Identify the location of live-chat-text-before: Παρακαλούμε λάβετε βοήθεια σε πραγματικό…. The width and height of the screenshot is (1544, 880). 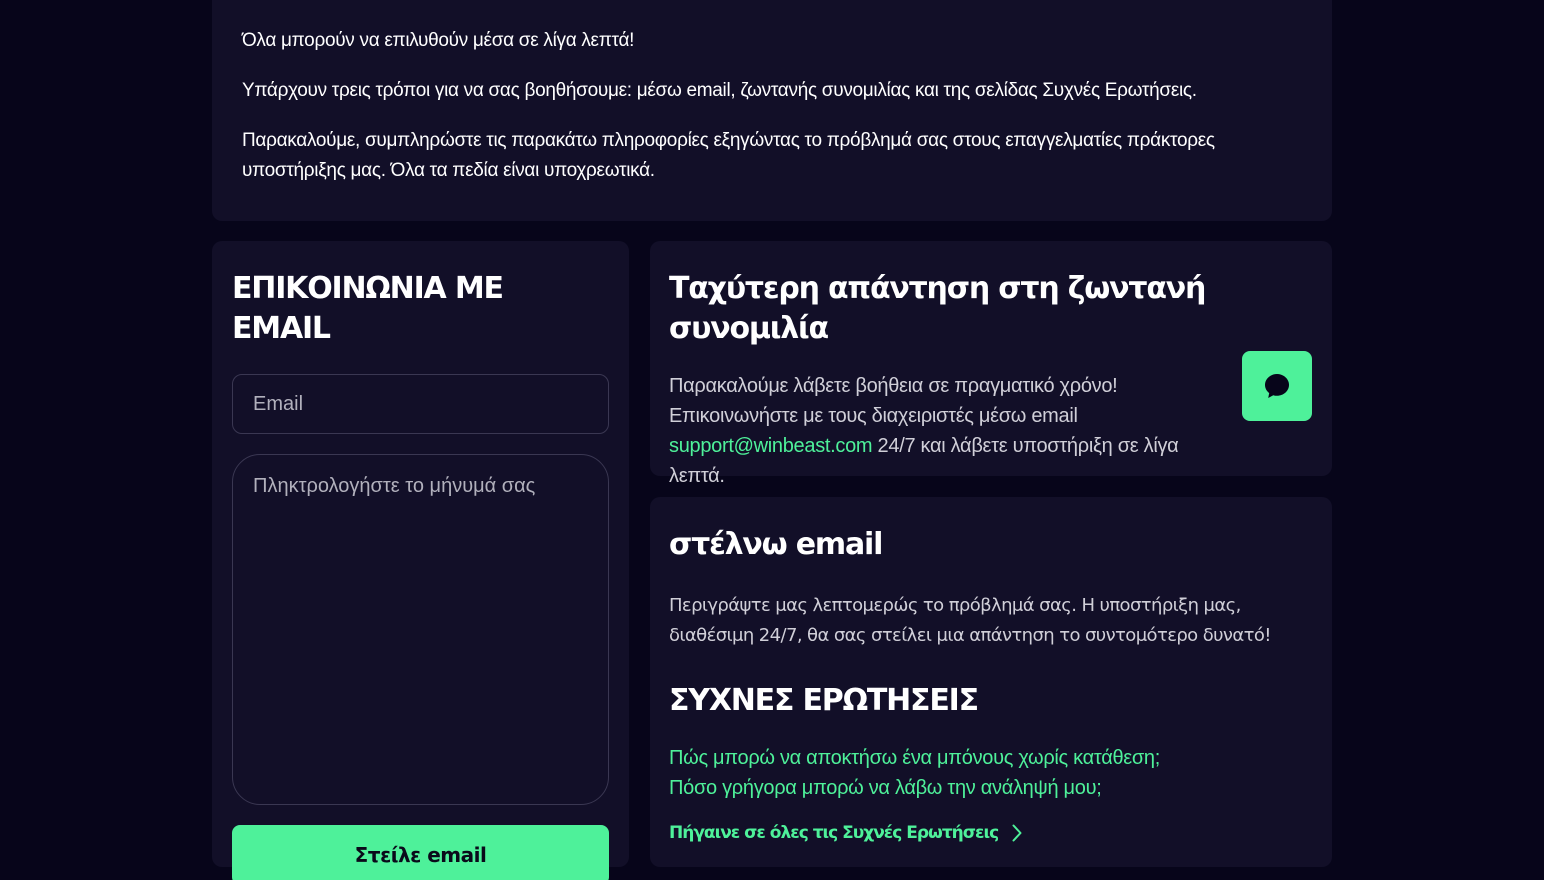
(893, 401).